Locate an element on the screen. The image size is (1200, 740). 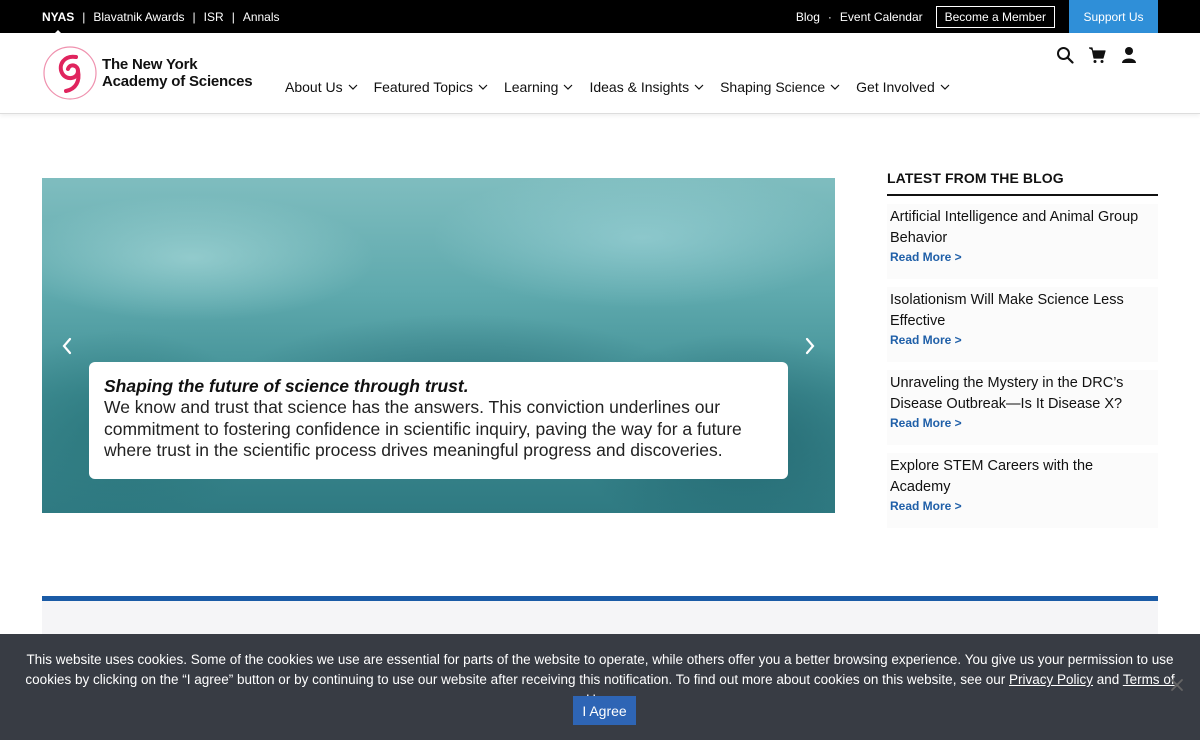
cookie-and: and is located at coordinates (1108, 679).